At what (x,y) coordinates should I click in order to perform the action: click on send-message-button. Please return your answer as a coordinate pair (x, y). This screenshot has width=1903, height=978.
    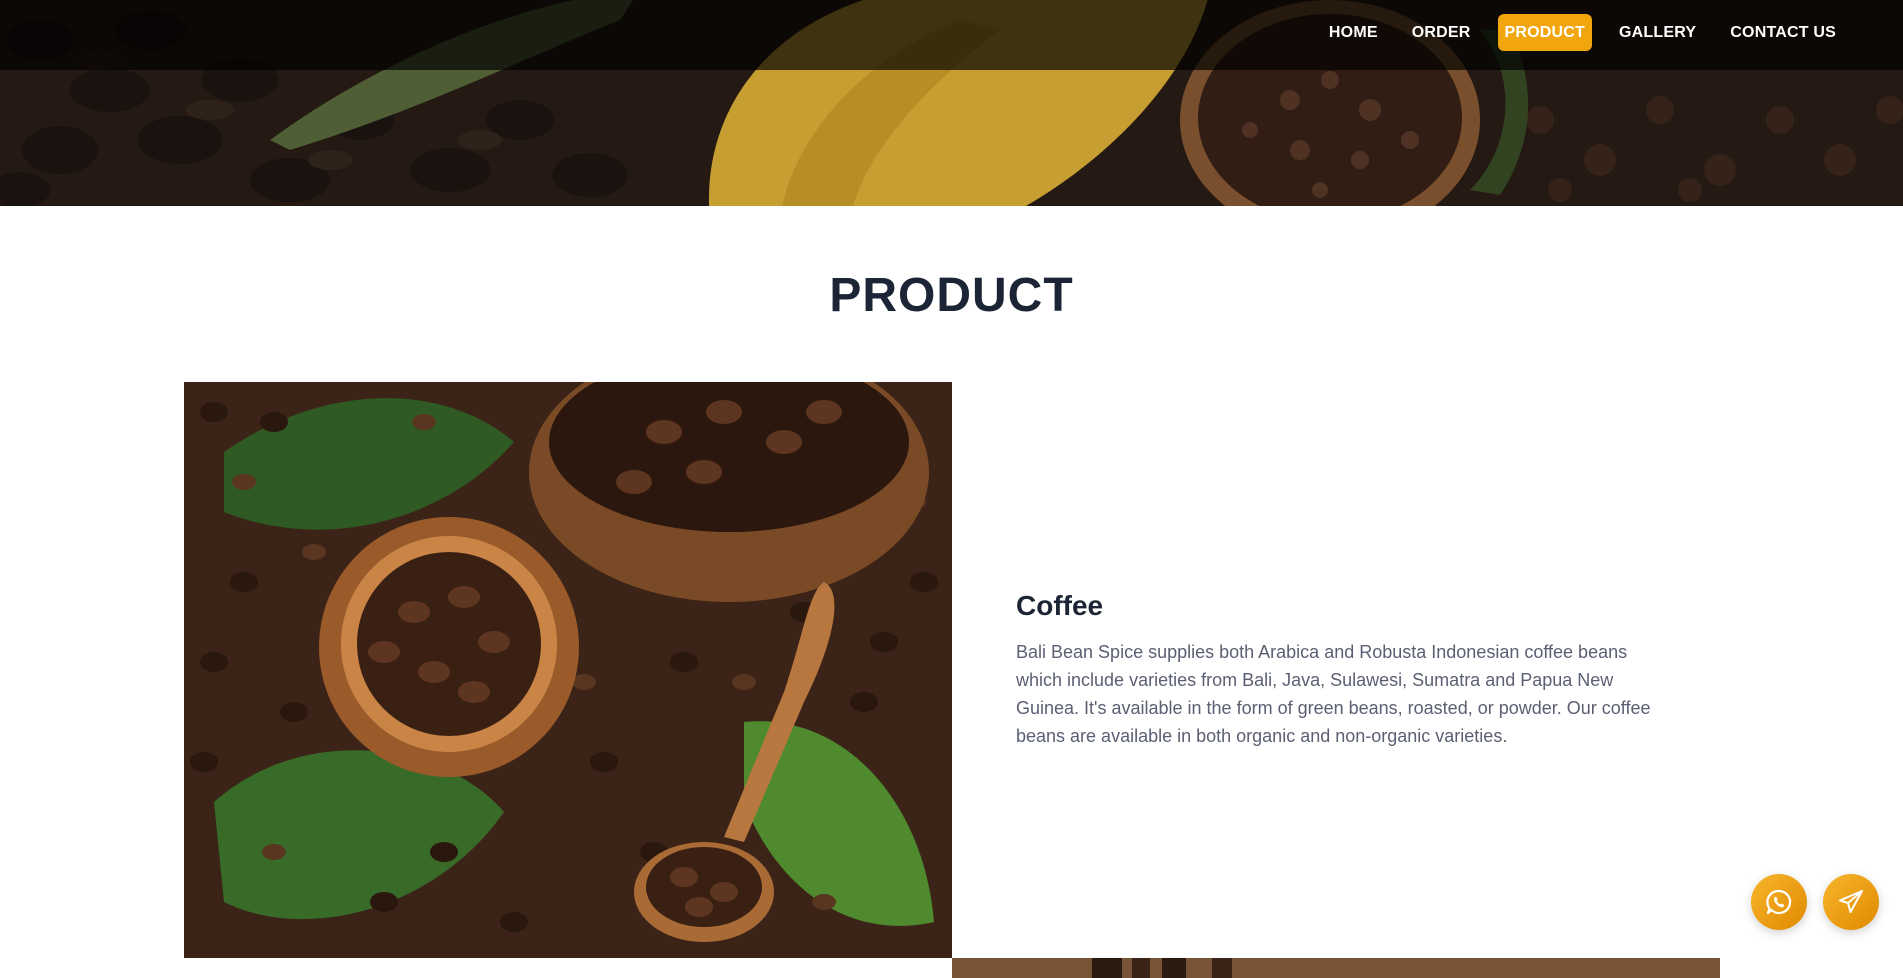
    Looking at the image, I should click on (1851, 902).